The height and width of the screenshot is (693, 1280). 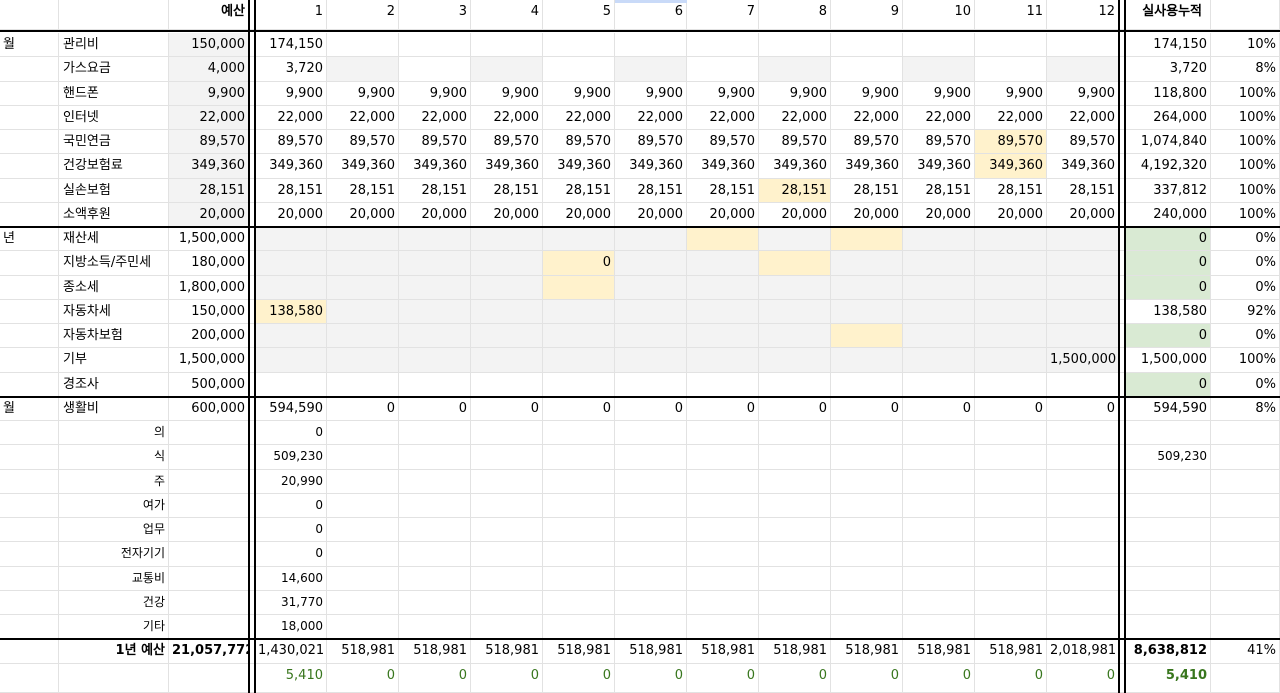 I want to click on row-label: 지방소득/주민세, so click(x=114, y=263).